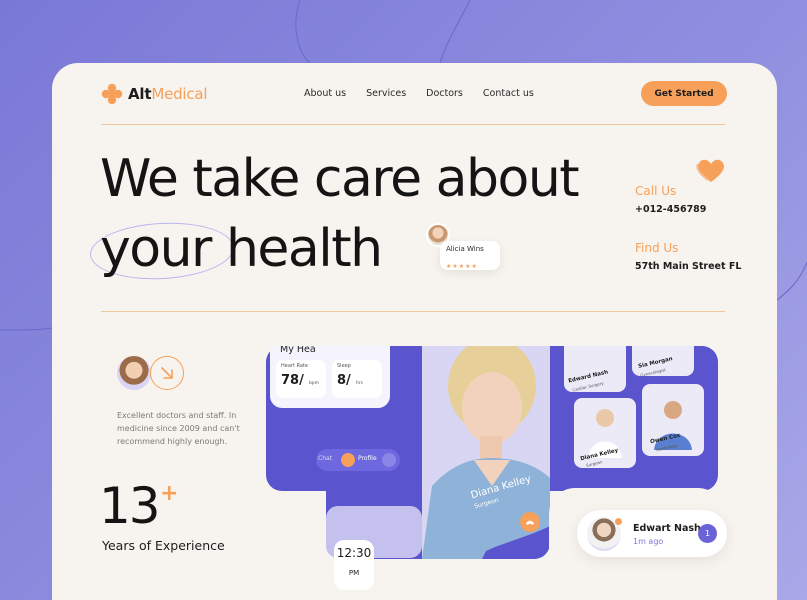  I want to click on profile-pill: Chat Profile, so click(358, 460).